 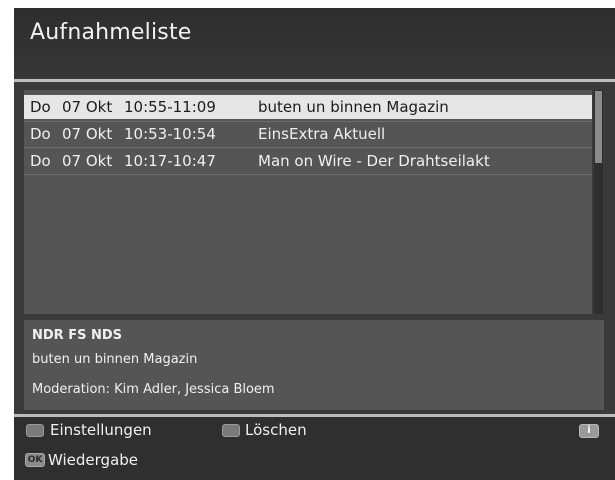 What do you see at coordinates (170, 161) in the screenshot?
I see `recording-time: 10:17-10:47` at bounding box center [170, 161].